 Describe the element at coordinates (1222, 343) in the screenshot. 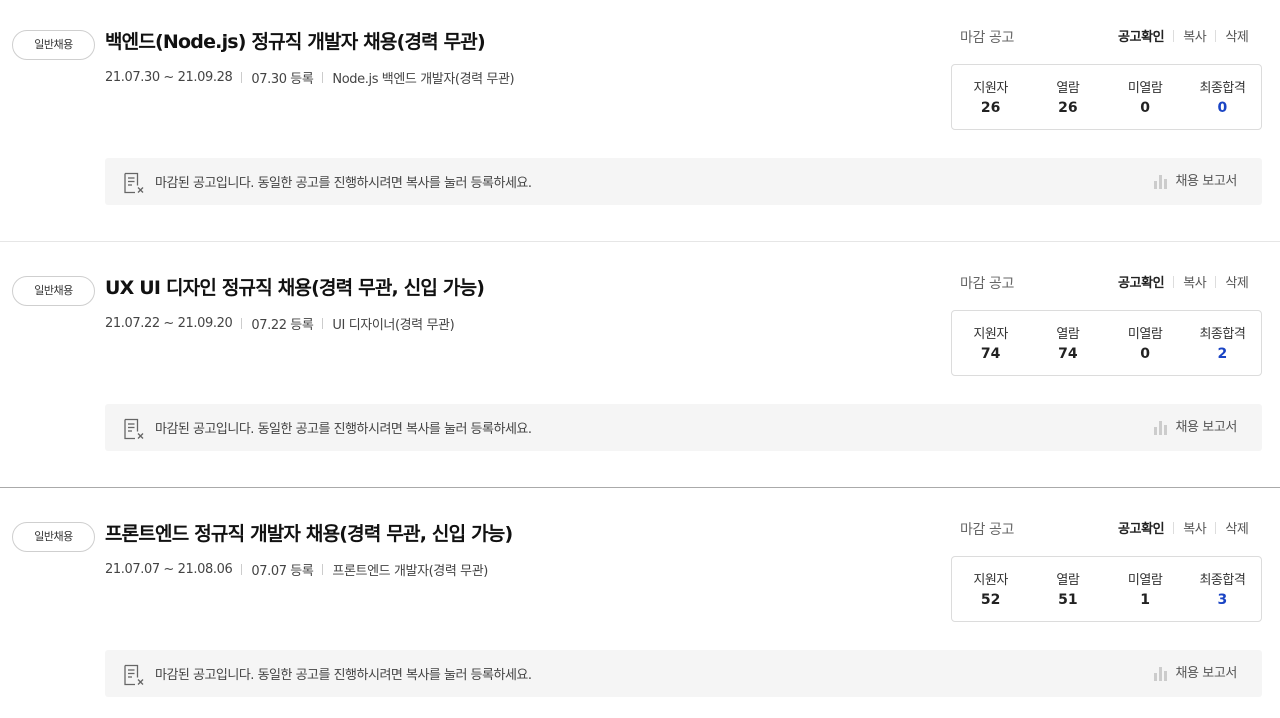

I see `stat-final-pass: 최종합격 2` at that location.